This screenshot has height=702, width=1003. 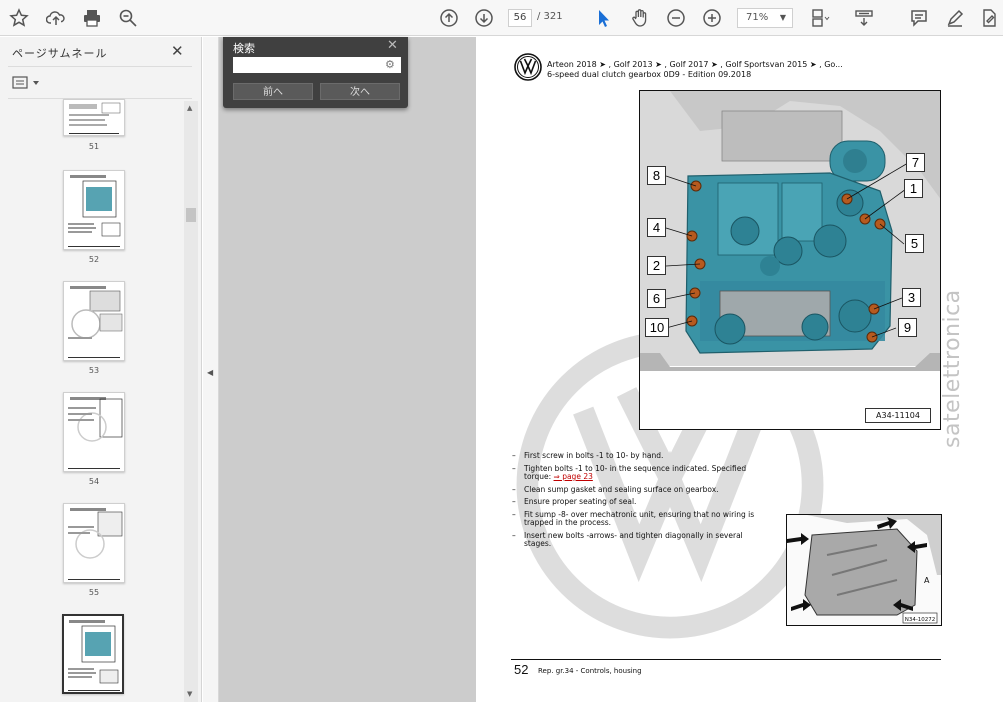 What do you see at coordinates (914, 243) in the screenshot?
I see `callout-label: 5` at bounding box center [914, 243].